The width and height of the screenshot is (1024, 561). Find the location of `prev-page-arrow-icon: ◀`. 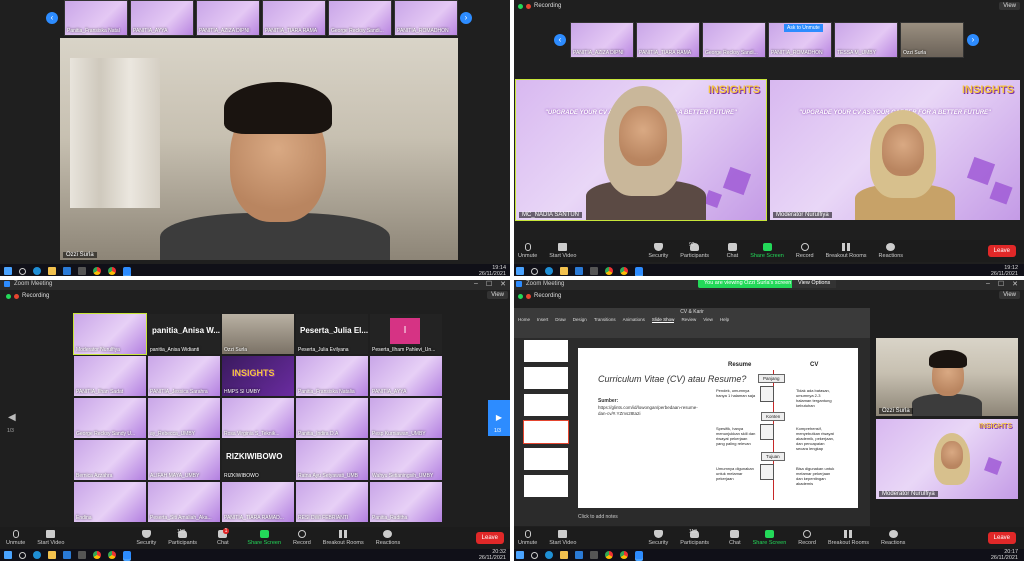

prev-page-arrow-icon: ◀ is located at coordinates (12, 417).